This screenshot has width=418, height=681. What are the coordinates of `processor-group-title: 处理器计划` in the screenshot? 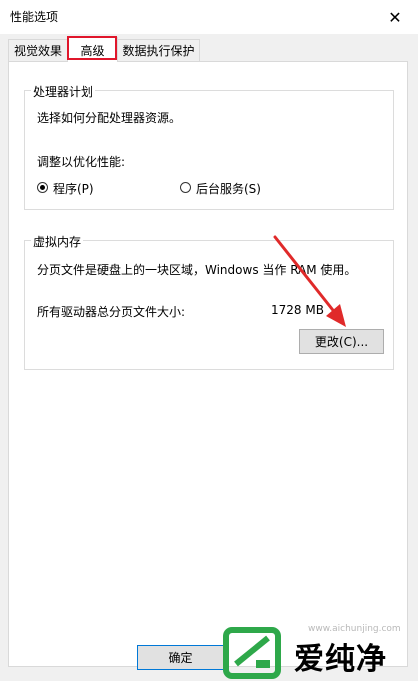 It's located at (63, 91).